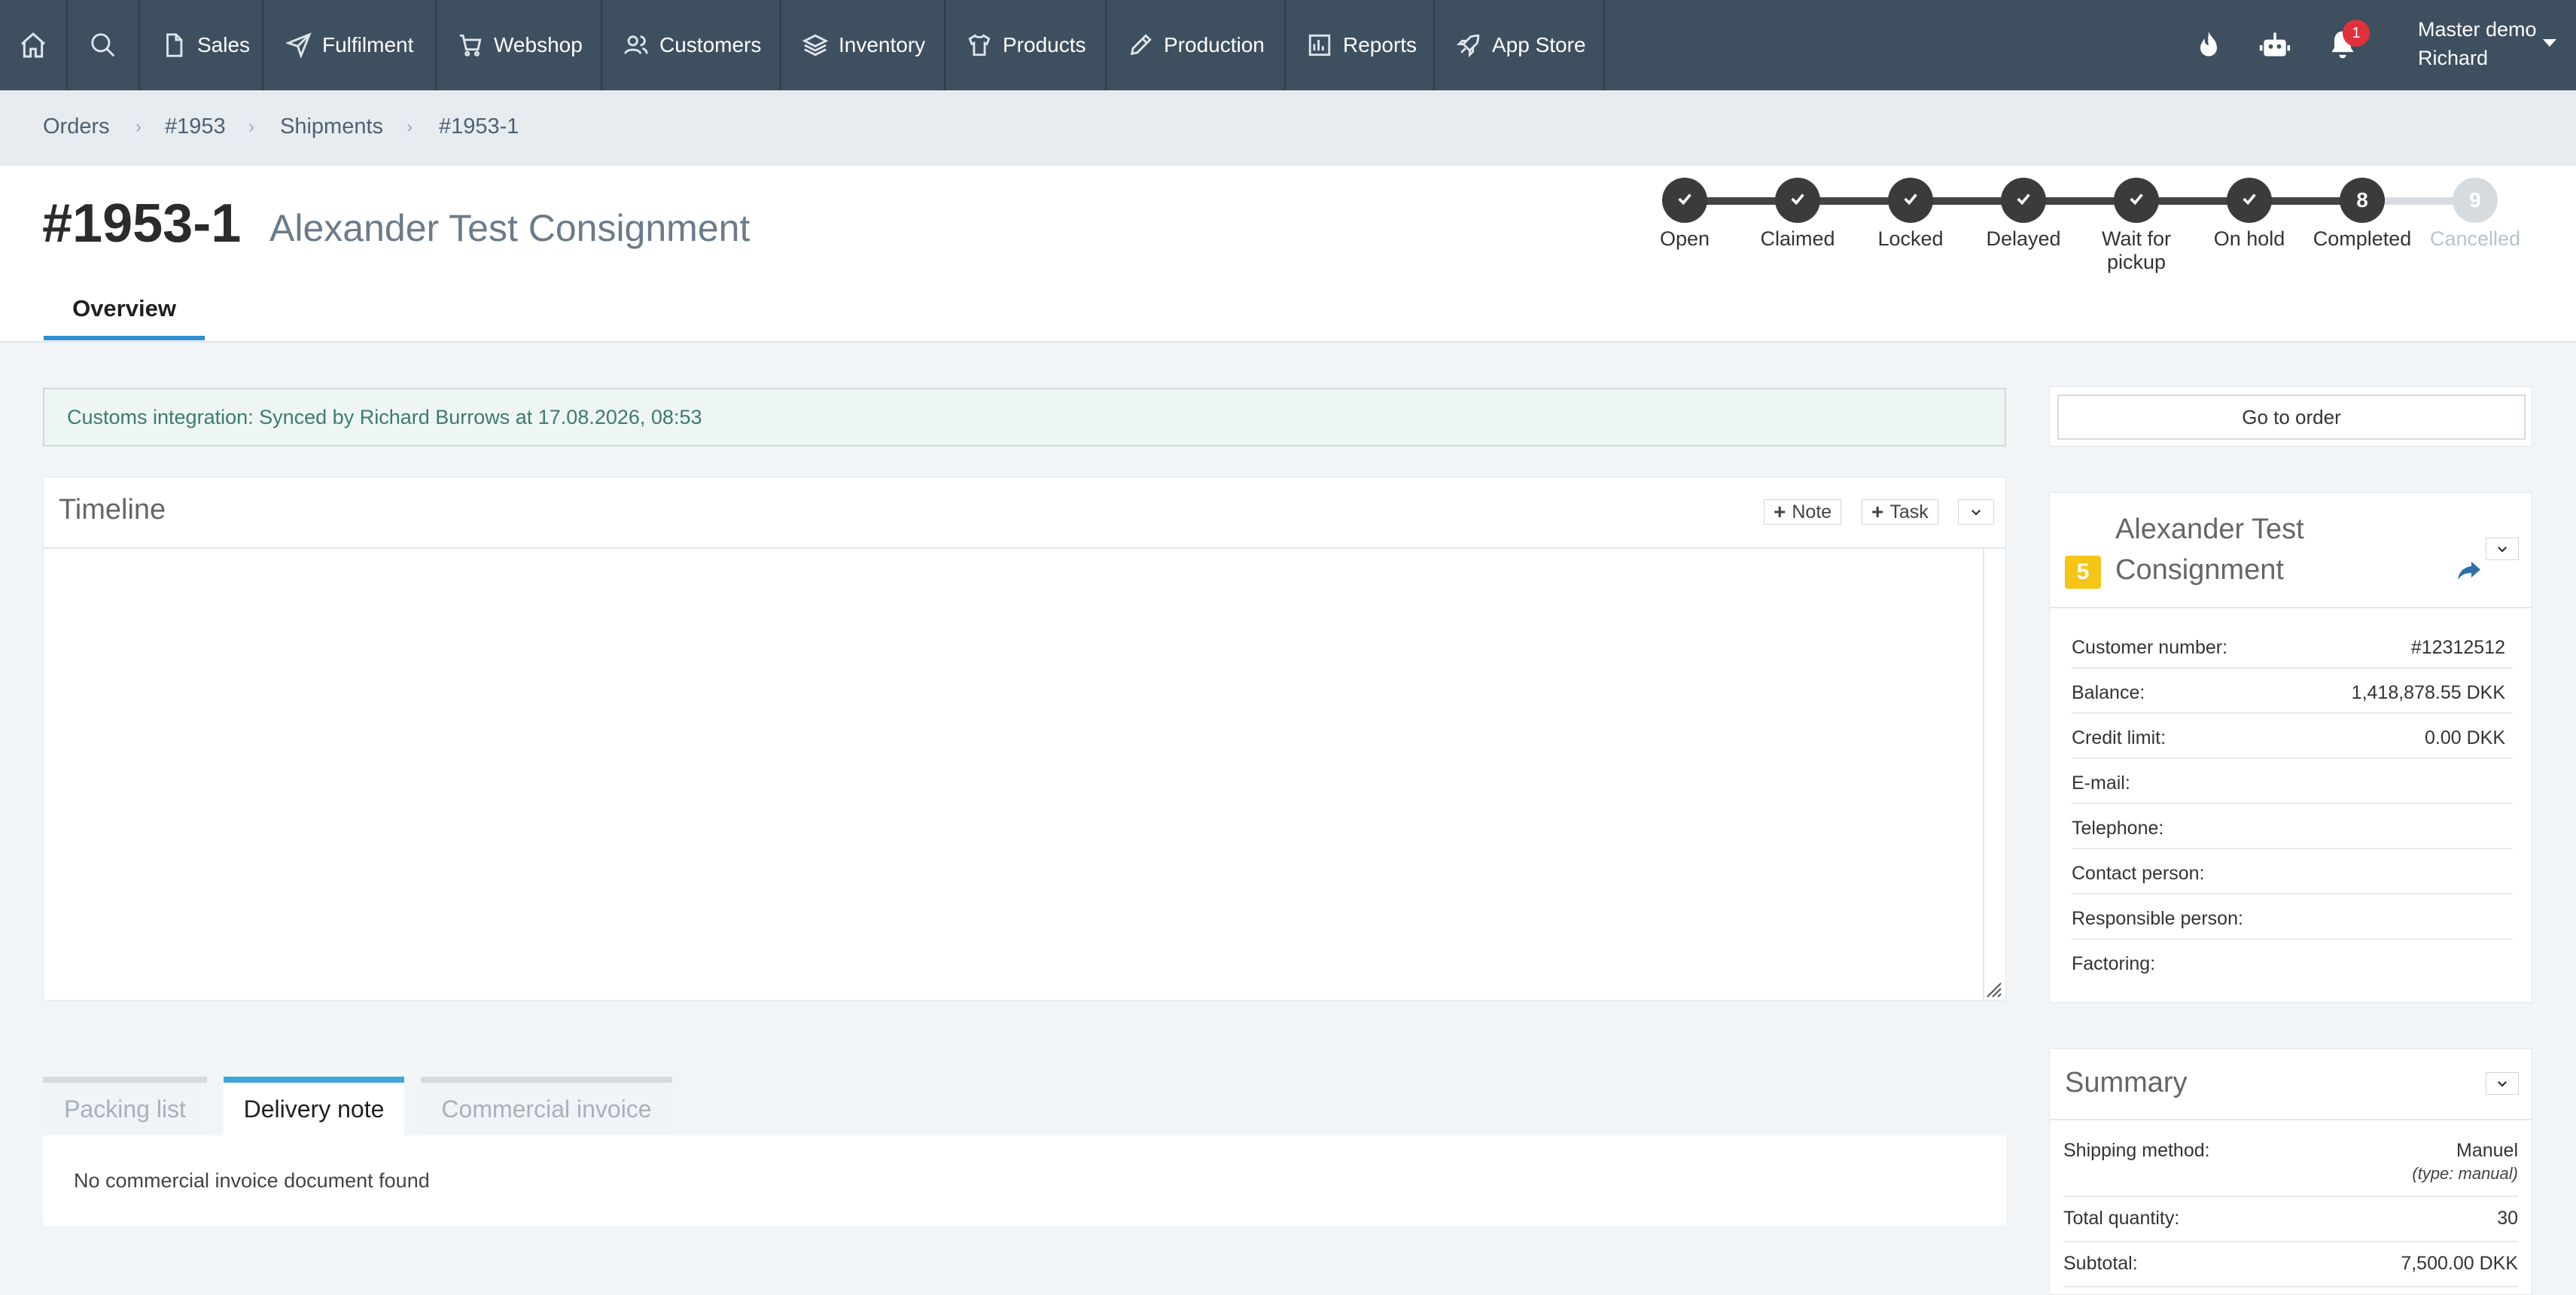  What do you see at coordinates (125, 1106) in the screenshot?
I see `tab-packing-list: Packing list` at bounding box center [125, 1106].